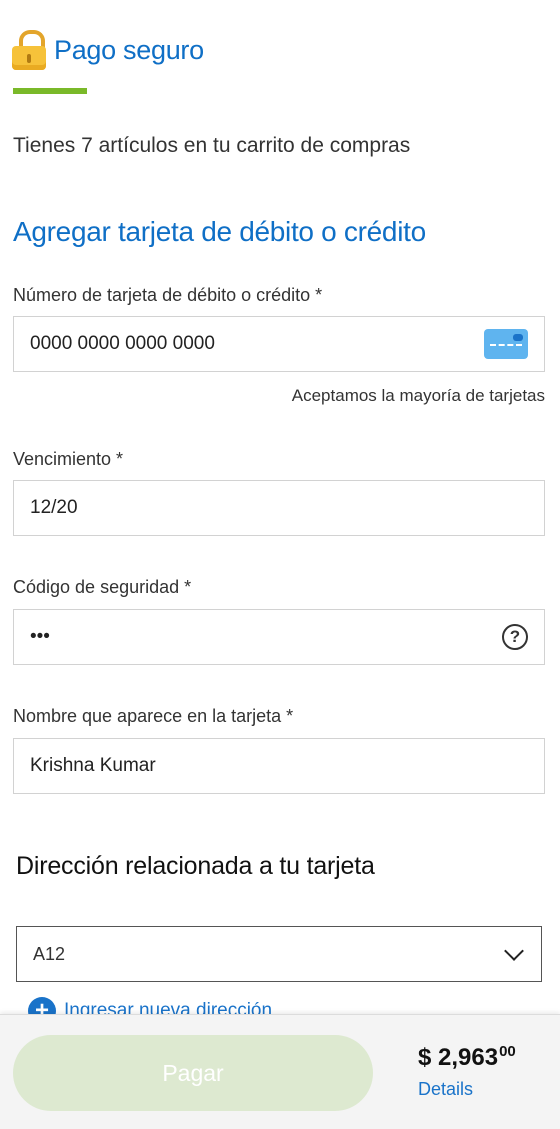 Image resolution: width=560 pixels, height=1129 pixels. I want to click on title-underline, so click(50, 91).